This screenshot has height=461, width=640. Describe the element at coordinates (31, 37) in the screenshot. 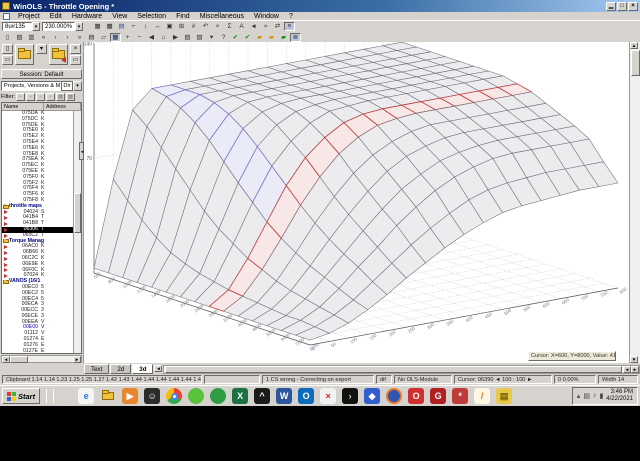

I see `close-map-button: ▥` at that location.